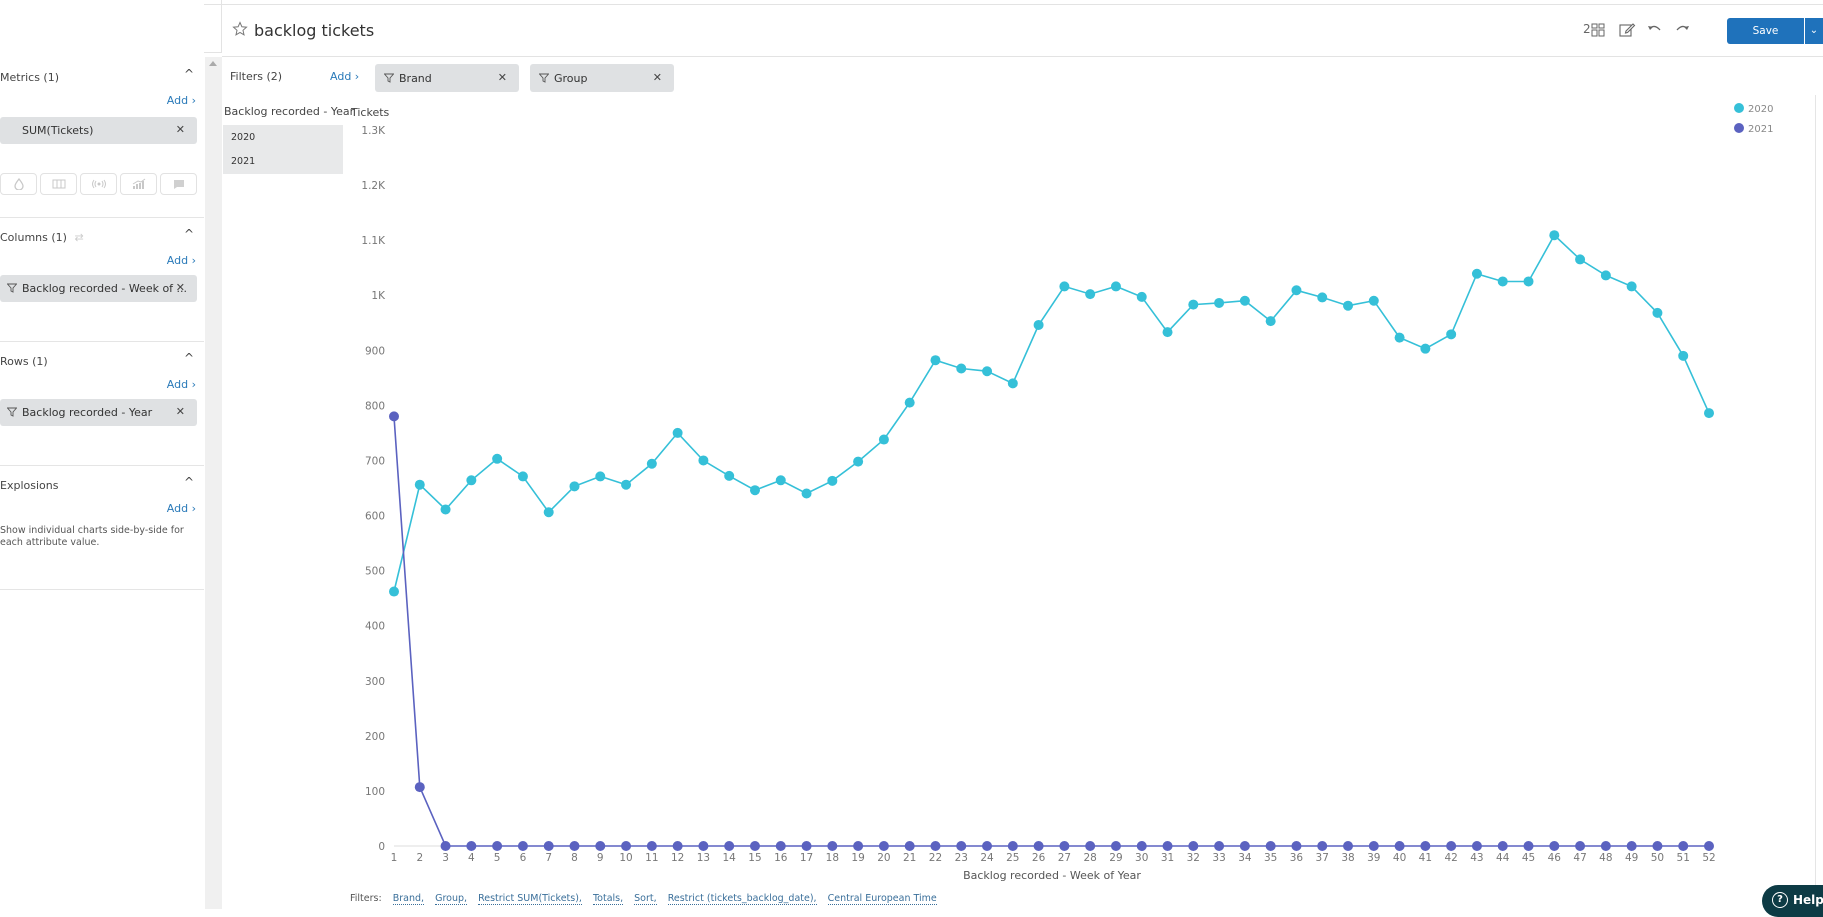  Describe the element at coordinates (98, 130) in the screenshot. I see `metric-pill: SUM(Tickets) ✕` at that location.